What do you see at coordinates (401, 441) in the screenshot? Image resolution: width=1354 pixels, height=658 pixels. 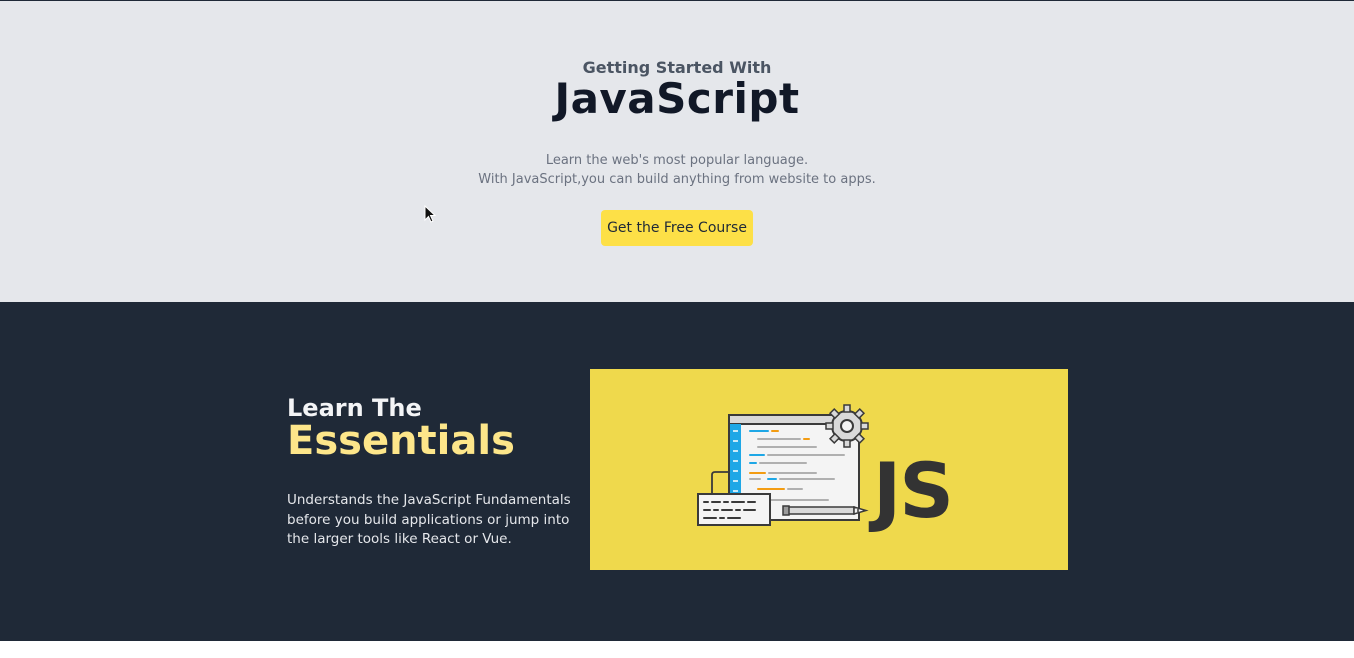 I see `essentials-title: Essentials` at bounding box center [401, 441].